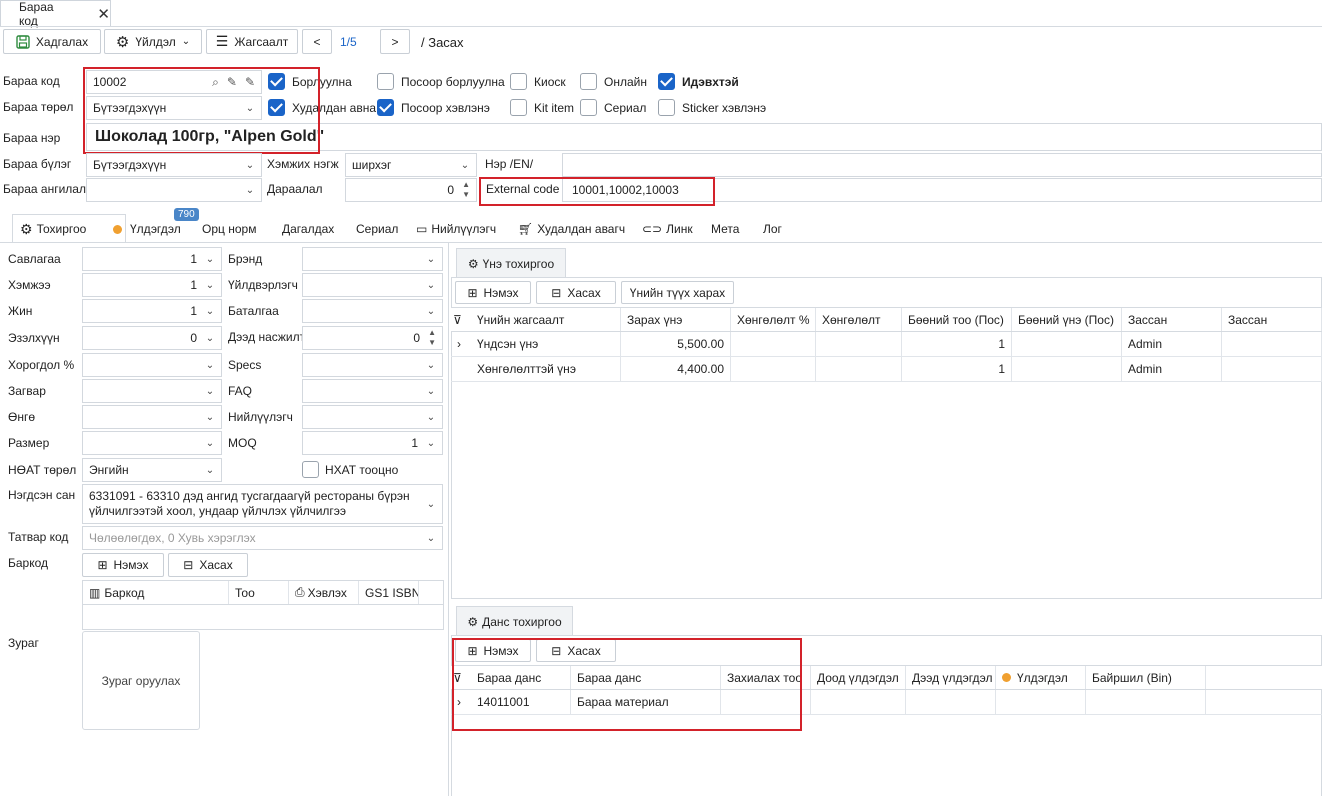 Image resolution: width=1322 pixels, height=796 pixels. Describe the element at coordinates (262, 538) in the screenshot. I see `taxcode-select: Чөлөөлөгдөх, 0 Хувь хэрэглэх ⌄` at that location.